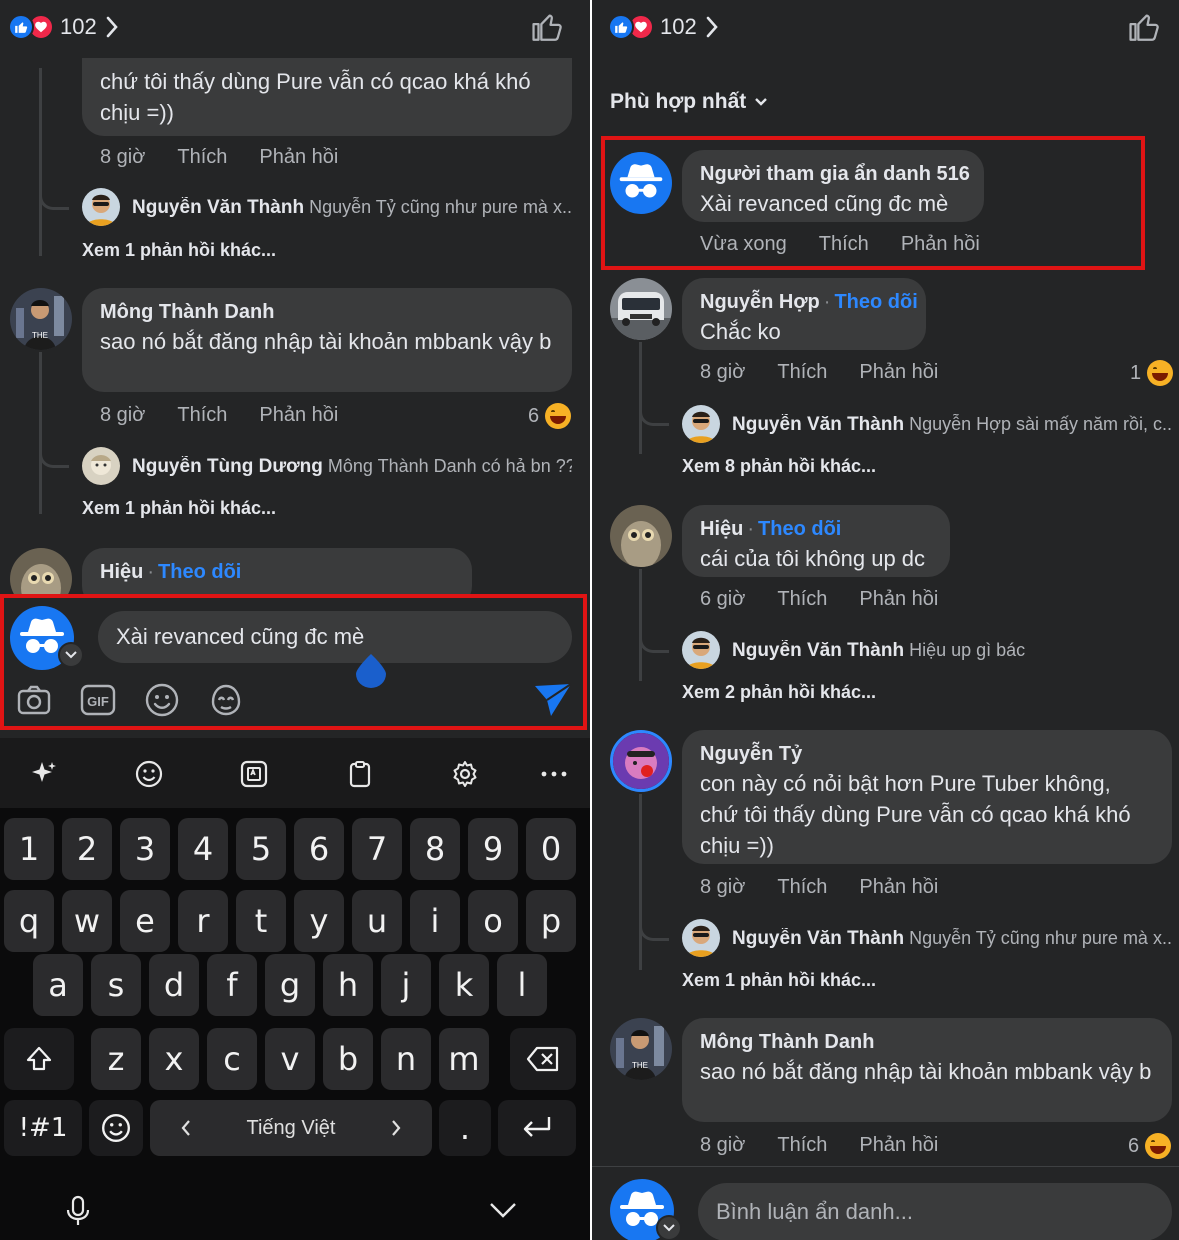  I want to click on translate-icon, so click(254, 774).